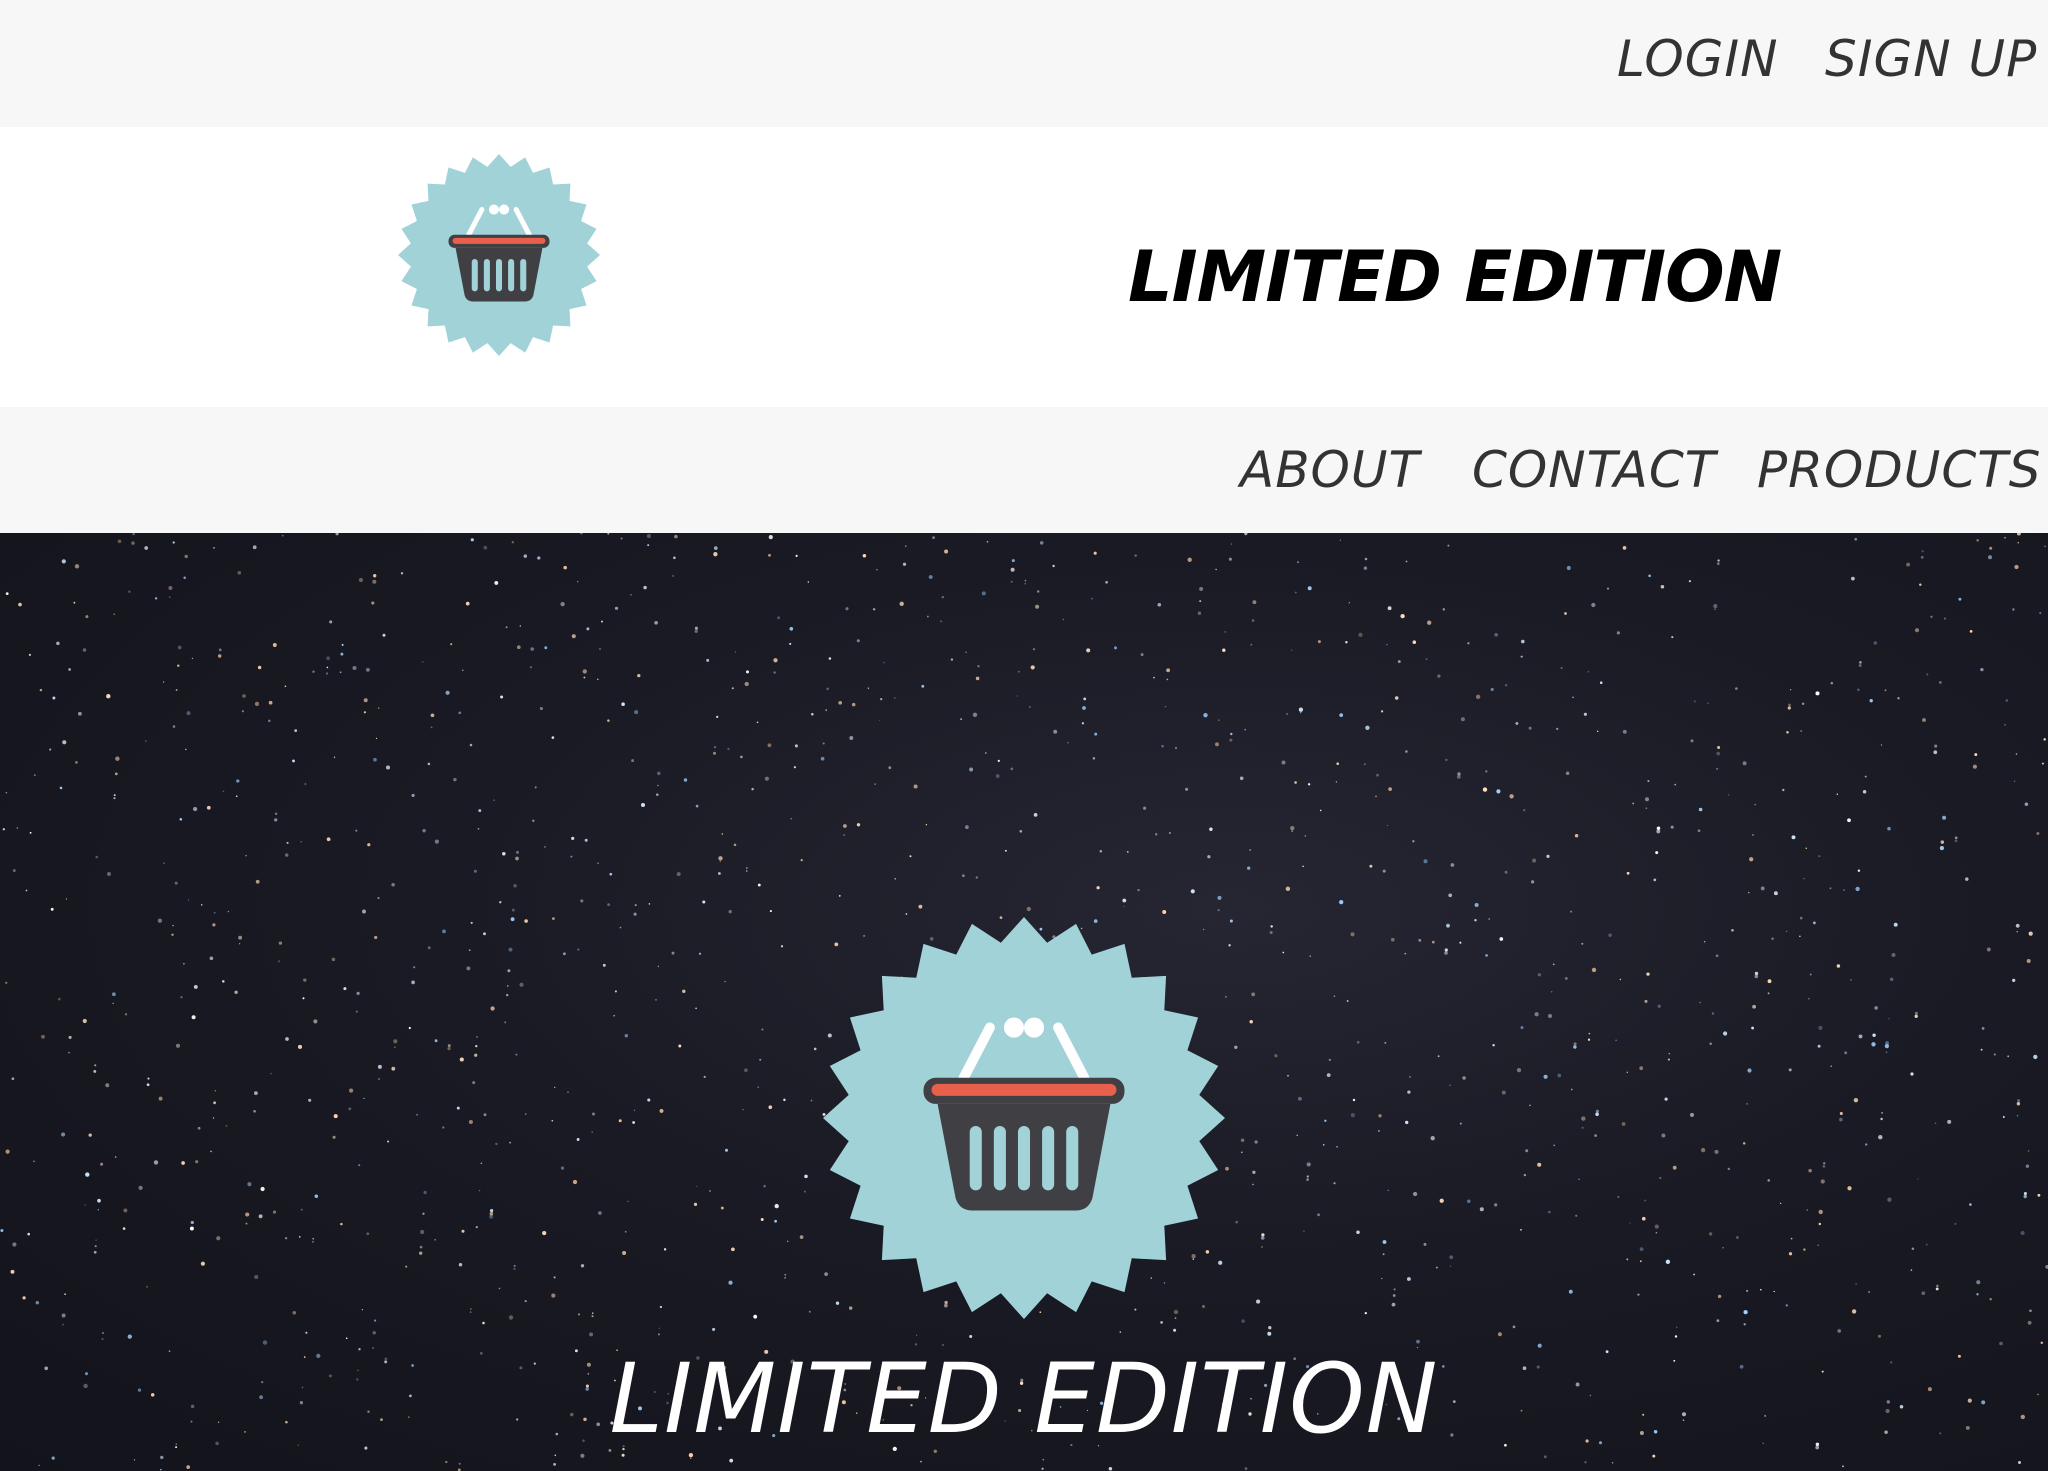 The height and width of the screenshot is (1471, 2048). I want to click on top-bar: LOGIN SIGN UP, so click(1024, 63).